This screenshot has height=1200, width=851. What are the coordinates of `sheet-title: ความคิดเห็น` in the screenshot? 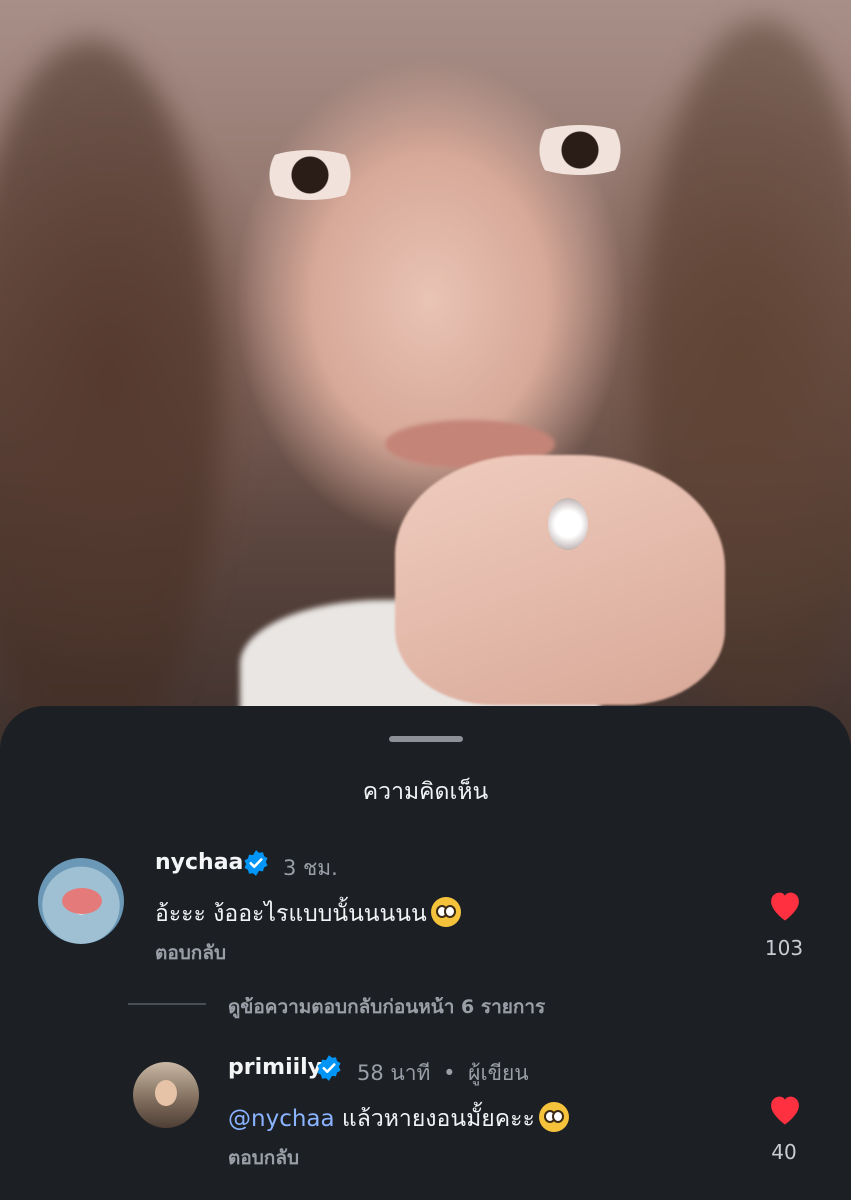 It's located at (425, 792).